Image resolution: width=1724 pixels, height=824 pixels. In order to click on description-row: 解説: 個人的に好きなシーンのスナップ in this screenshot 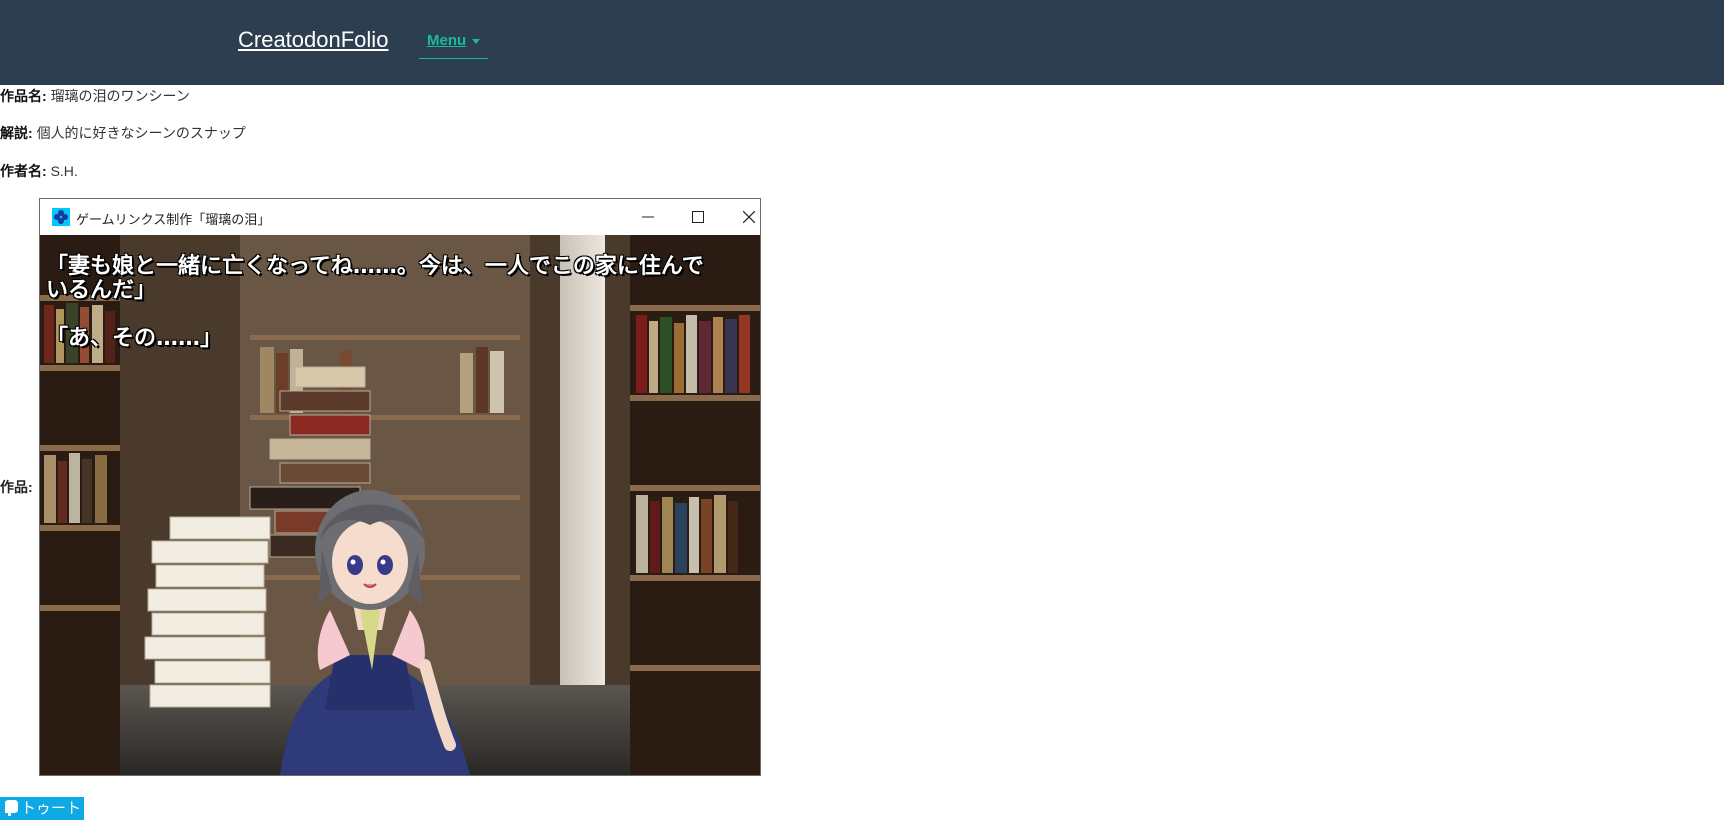, I will do `click(123, 133)`.